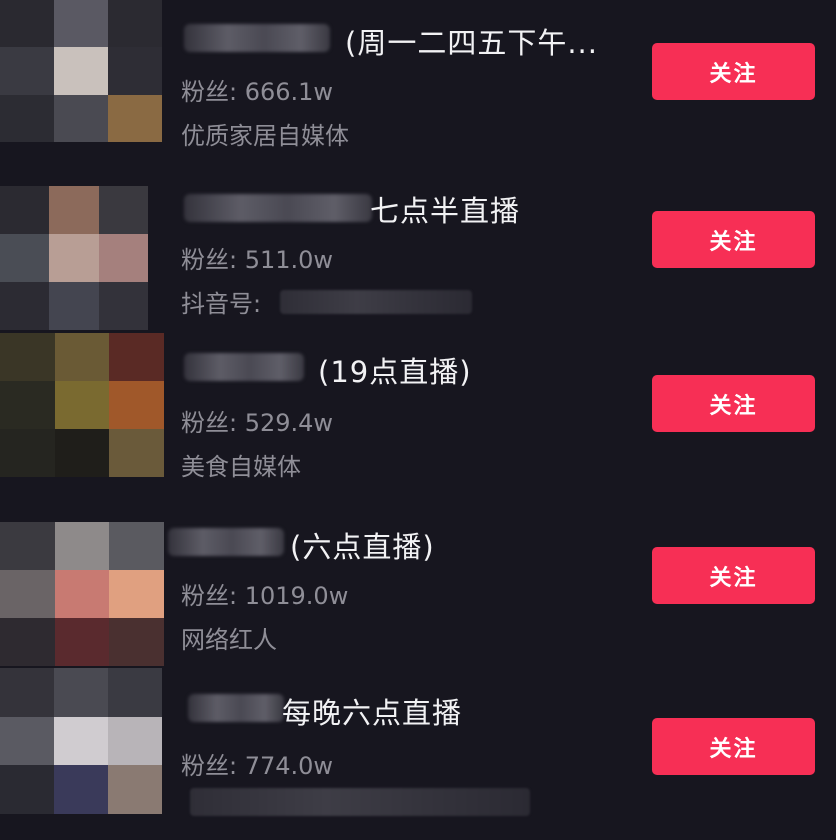 The width and height of the screenshot is (836, 840). I want to click on douyin-id-redacted, so click(376, 302).